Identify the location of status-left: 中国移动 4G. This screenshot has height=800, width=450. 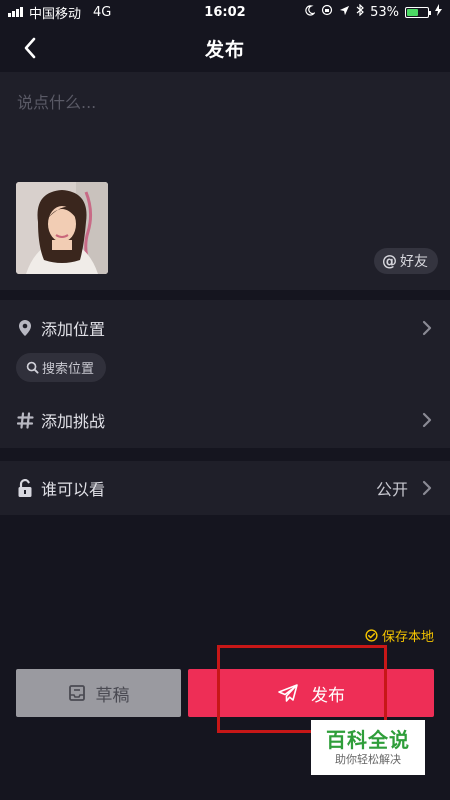
(59, 12).